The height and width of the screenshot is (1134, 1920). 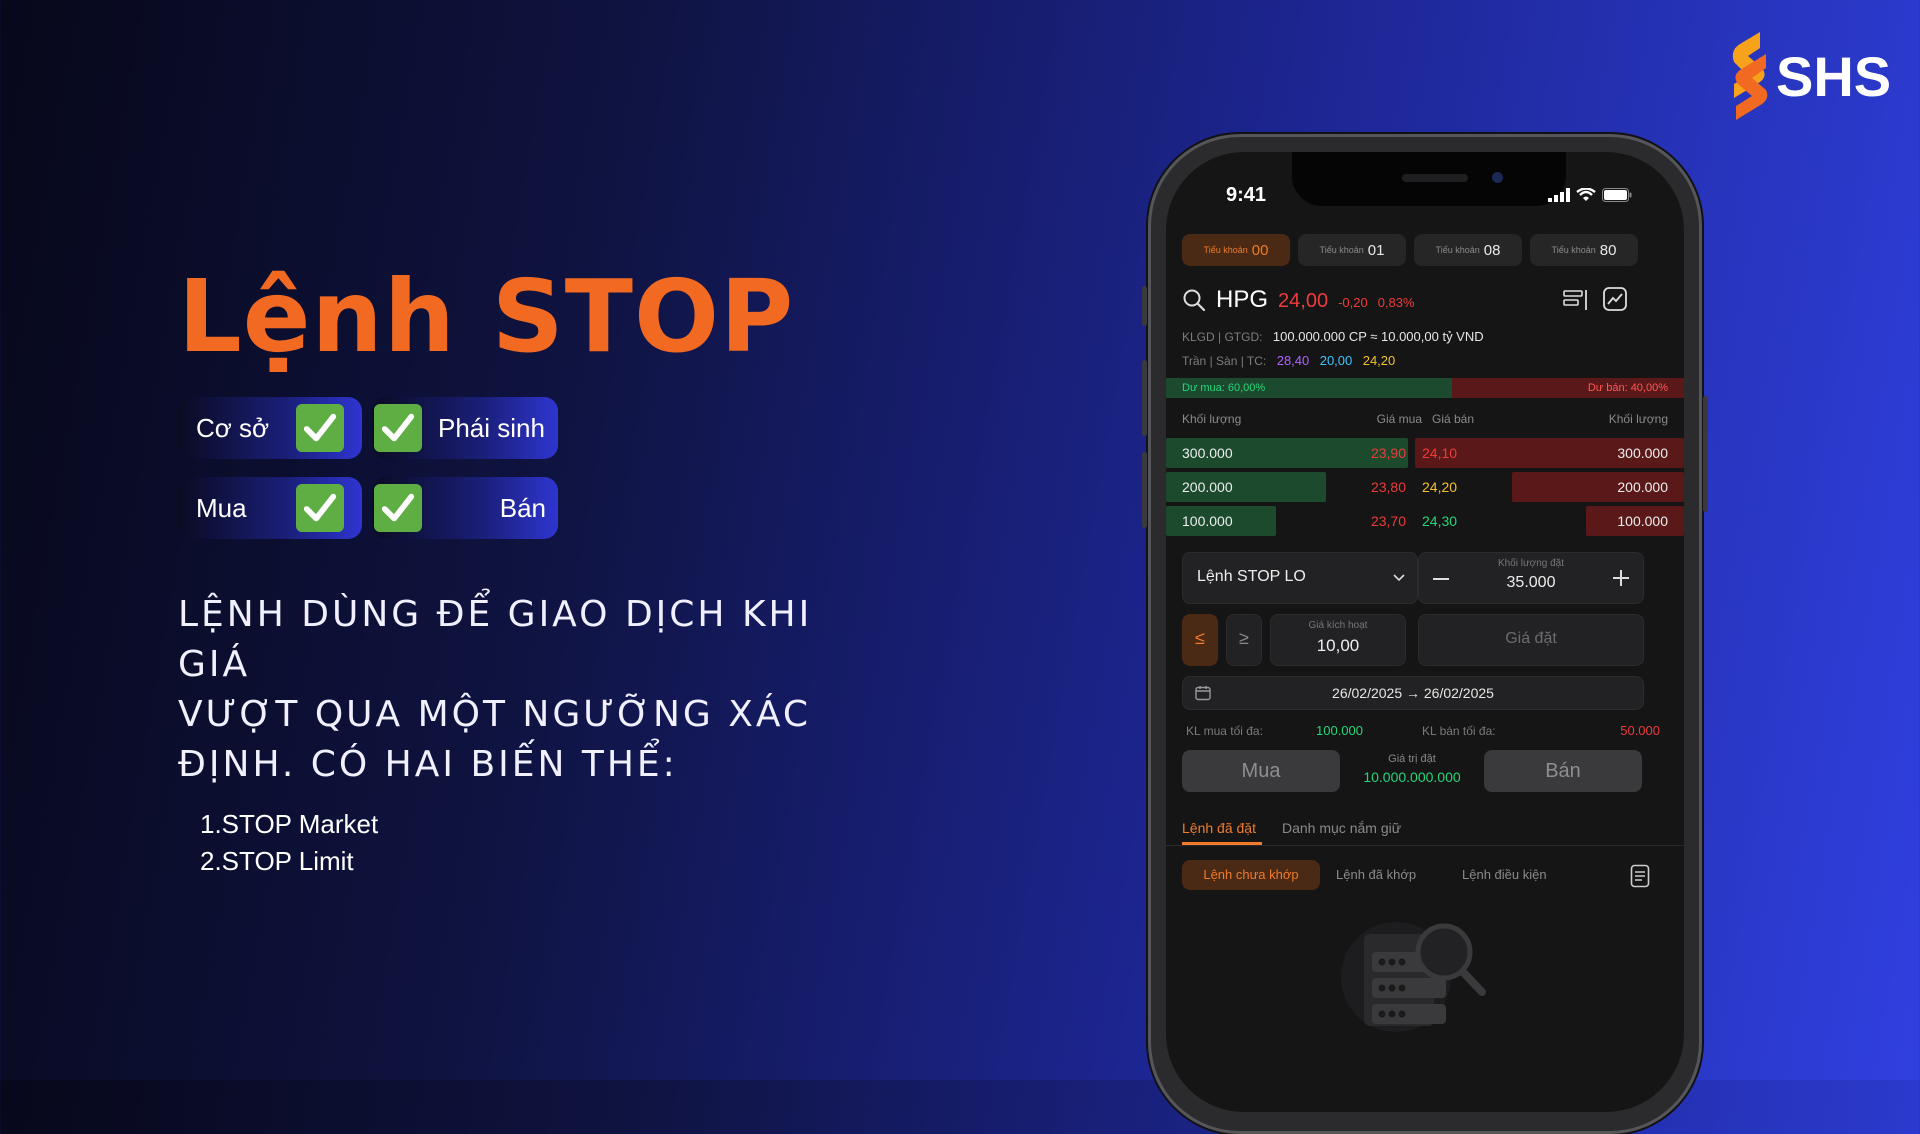 I want to click on buy-button: Mua, so click(x=1261, y=771).